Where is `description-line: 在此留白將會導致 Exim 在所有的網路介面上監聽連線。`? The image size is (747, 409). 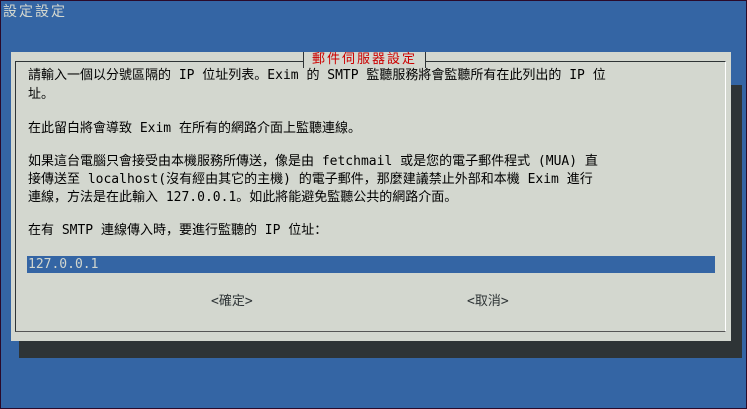 description-line: 在此留白將會導致 Exim 在所有的網路介面上監聽連線。 is located at coordinates (194, 128).